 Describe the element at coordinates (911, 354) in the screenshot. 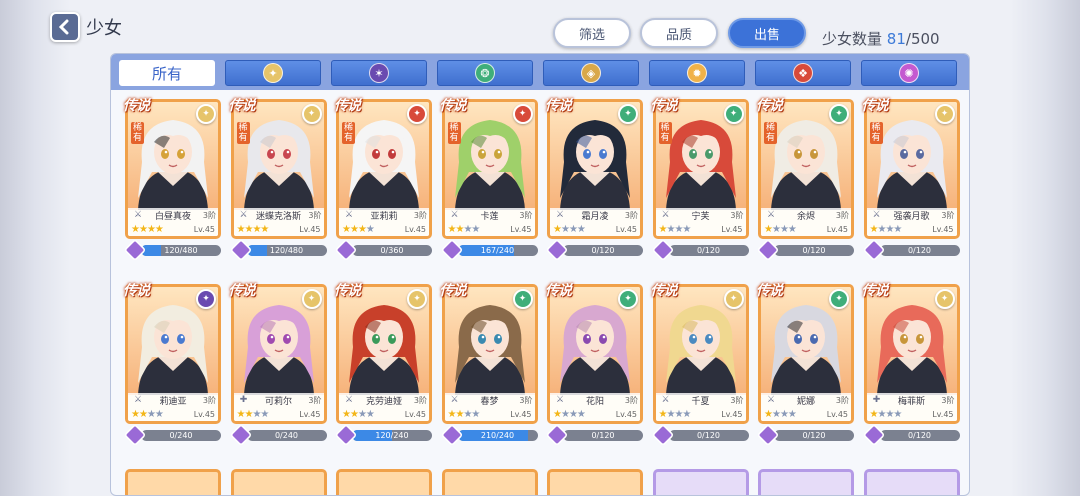

I see `card-frame: ✚ 梅菲斯 3阶 ★★★★ Lv.45 ✦` at that location.